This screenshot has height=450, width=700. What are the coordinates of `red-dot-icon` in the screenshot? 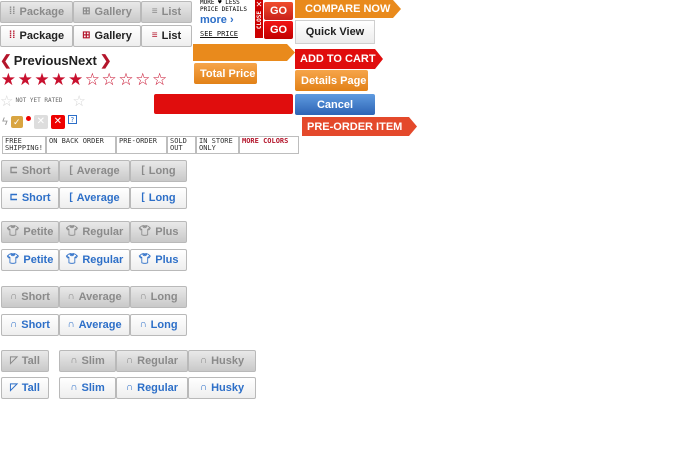 It's located at (28, 118).